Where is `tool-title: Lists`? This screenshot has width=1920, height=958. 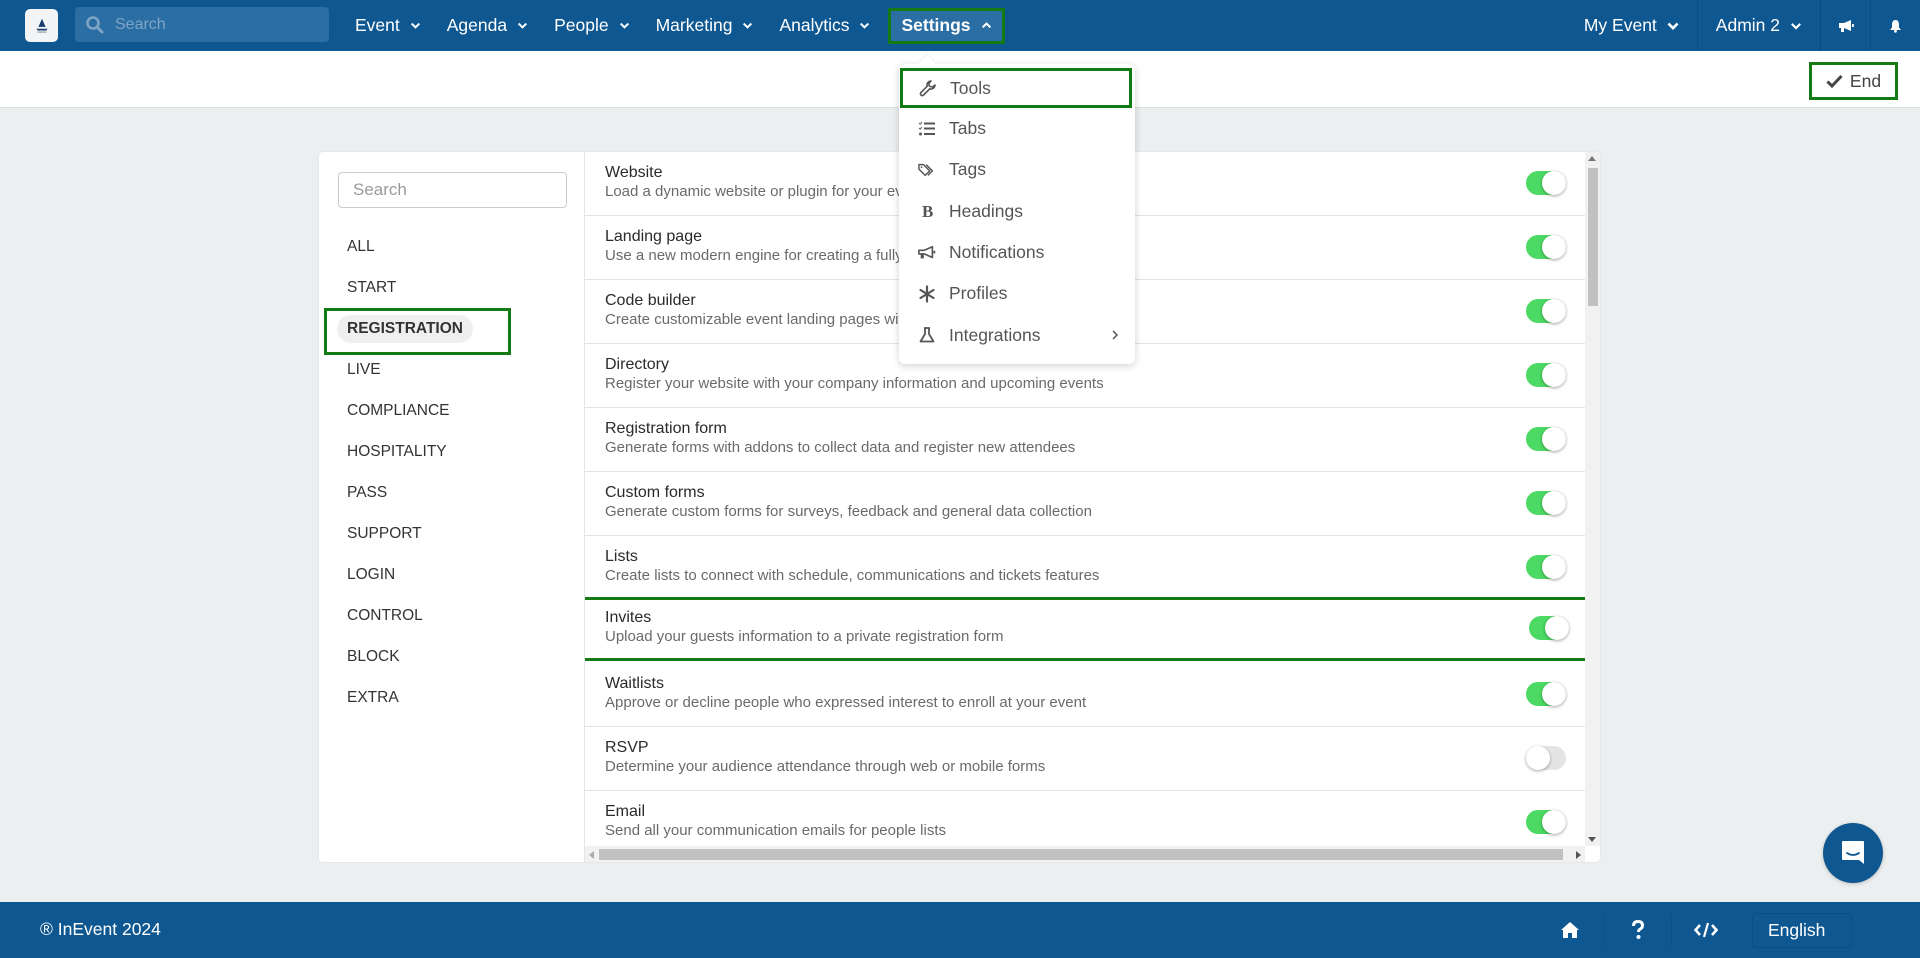 tool-title: Lists is located at coordinates (621, 556).